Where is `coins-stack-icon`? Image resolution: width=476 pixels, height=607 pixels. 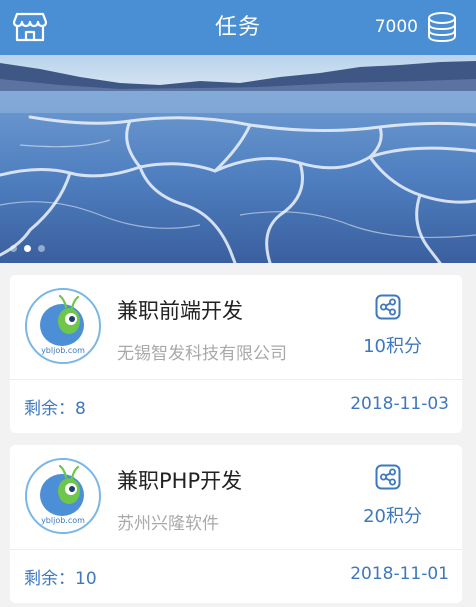
coins-stack-icon is located at coordinates (442, 28).